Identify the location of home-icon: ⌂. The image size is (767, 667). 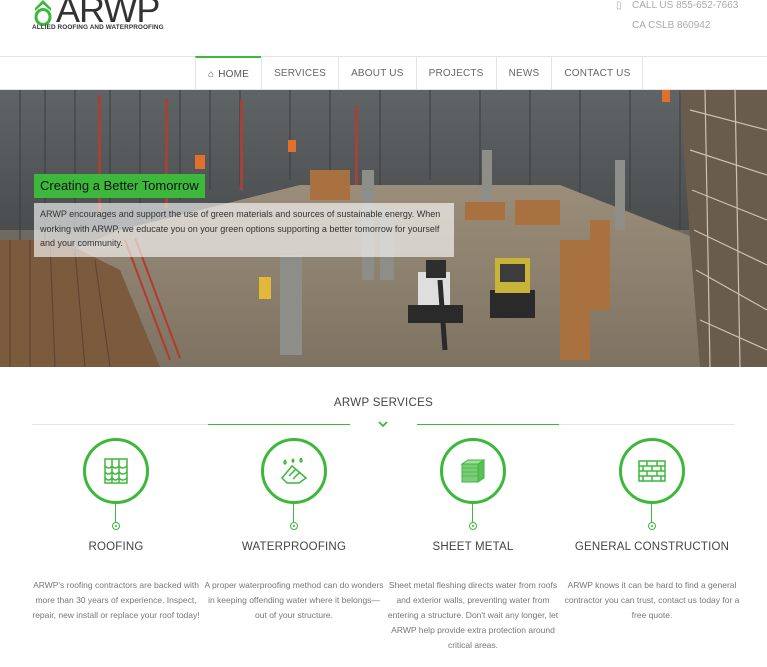
(211, 74).